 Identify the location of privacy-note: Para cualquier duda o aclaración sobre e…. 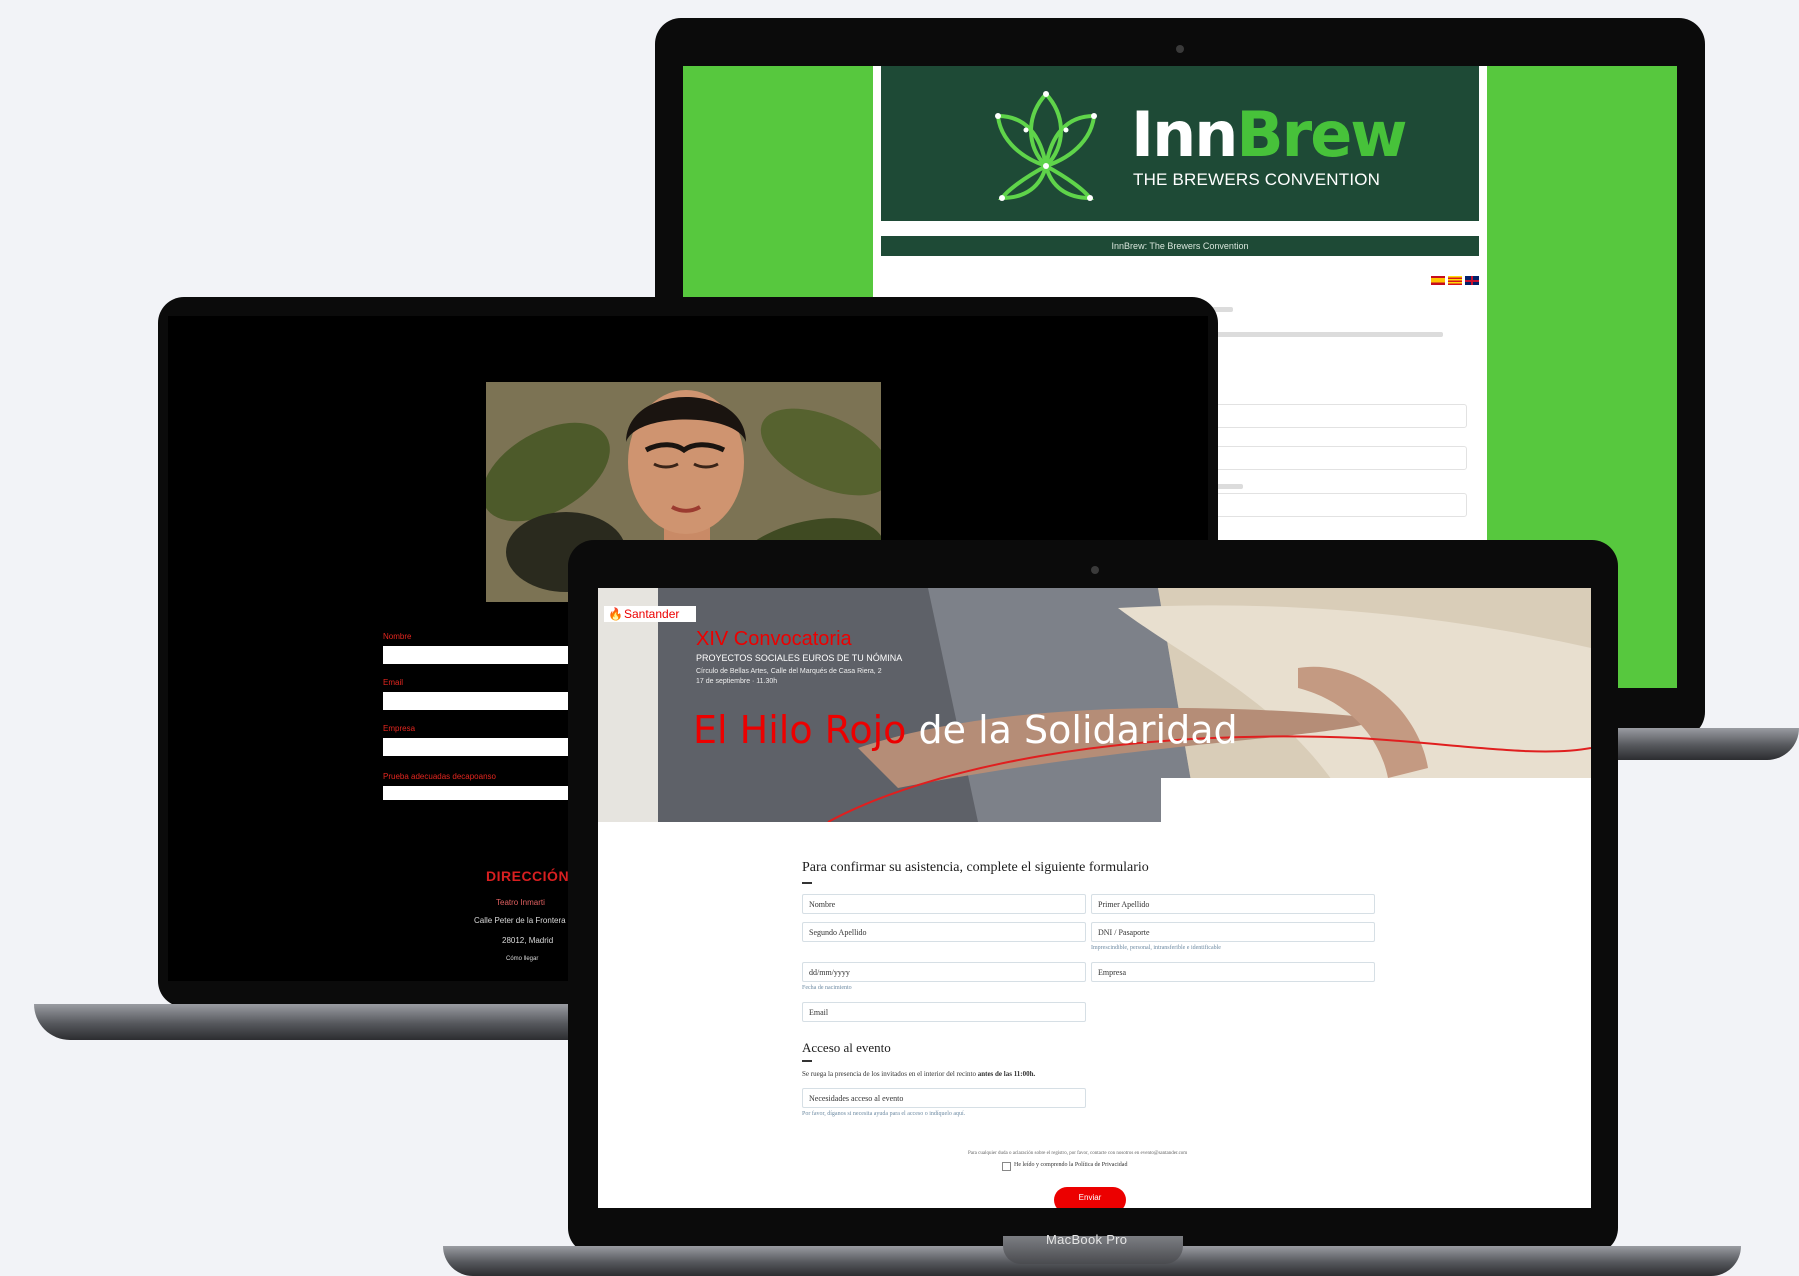
(1078, 1153).